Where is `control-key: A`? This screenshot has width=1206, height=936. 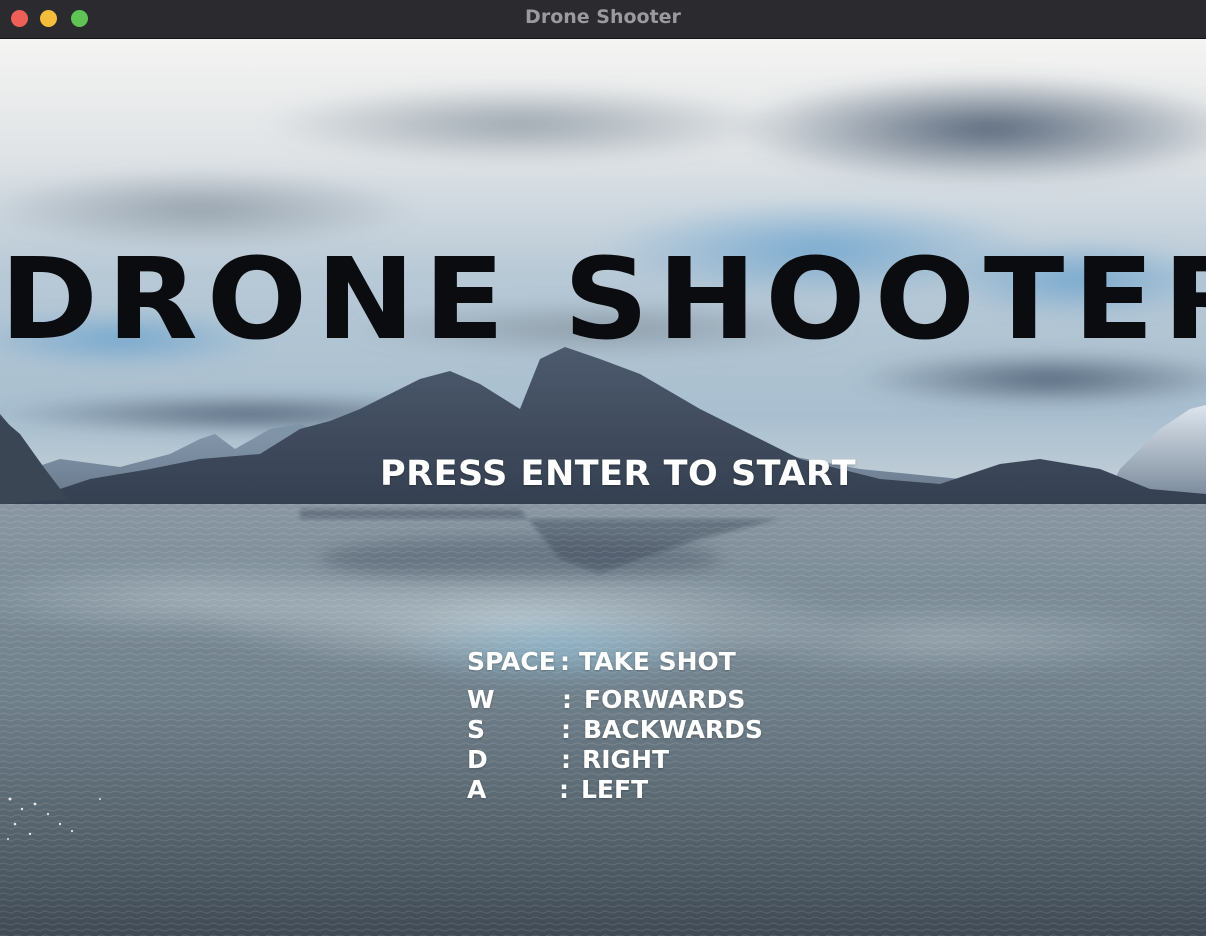 control-key: A is located at coordinates (477, 789).